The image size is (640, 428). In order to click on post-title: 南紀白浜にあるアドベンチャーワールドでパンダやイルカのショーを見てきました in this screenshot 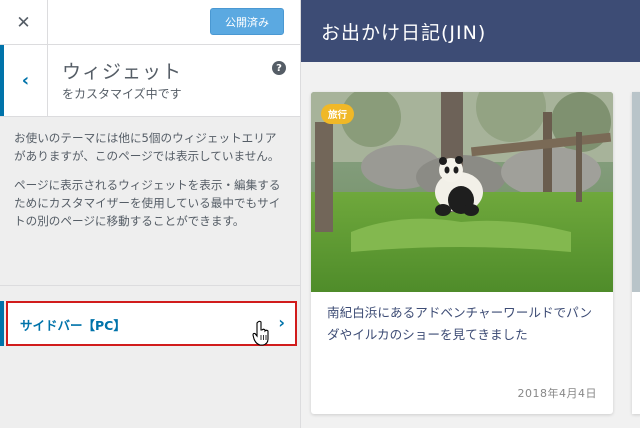, I will do `click(462, 324)`.